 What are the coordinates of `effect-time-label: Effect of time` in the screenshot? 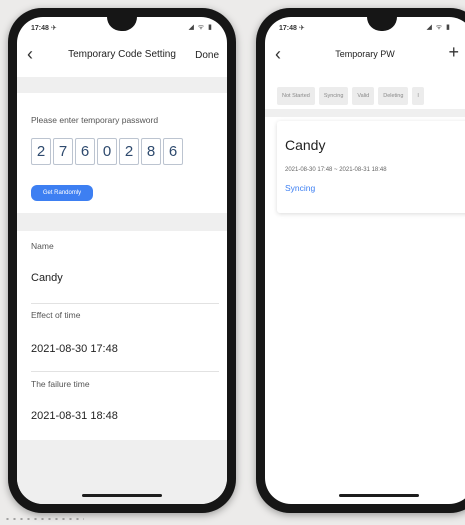 It's located at (56, 315).